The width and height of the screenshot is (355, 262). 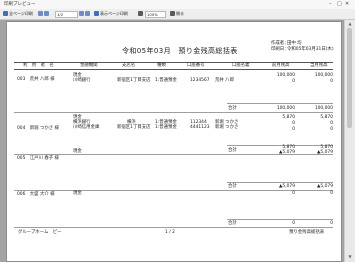 What do you see at coordinates (287, 152) in the screenshot?
I see `prev-balance-cell: ▲5,079` at bounding box center [287, 152].